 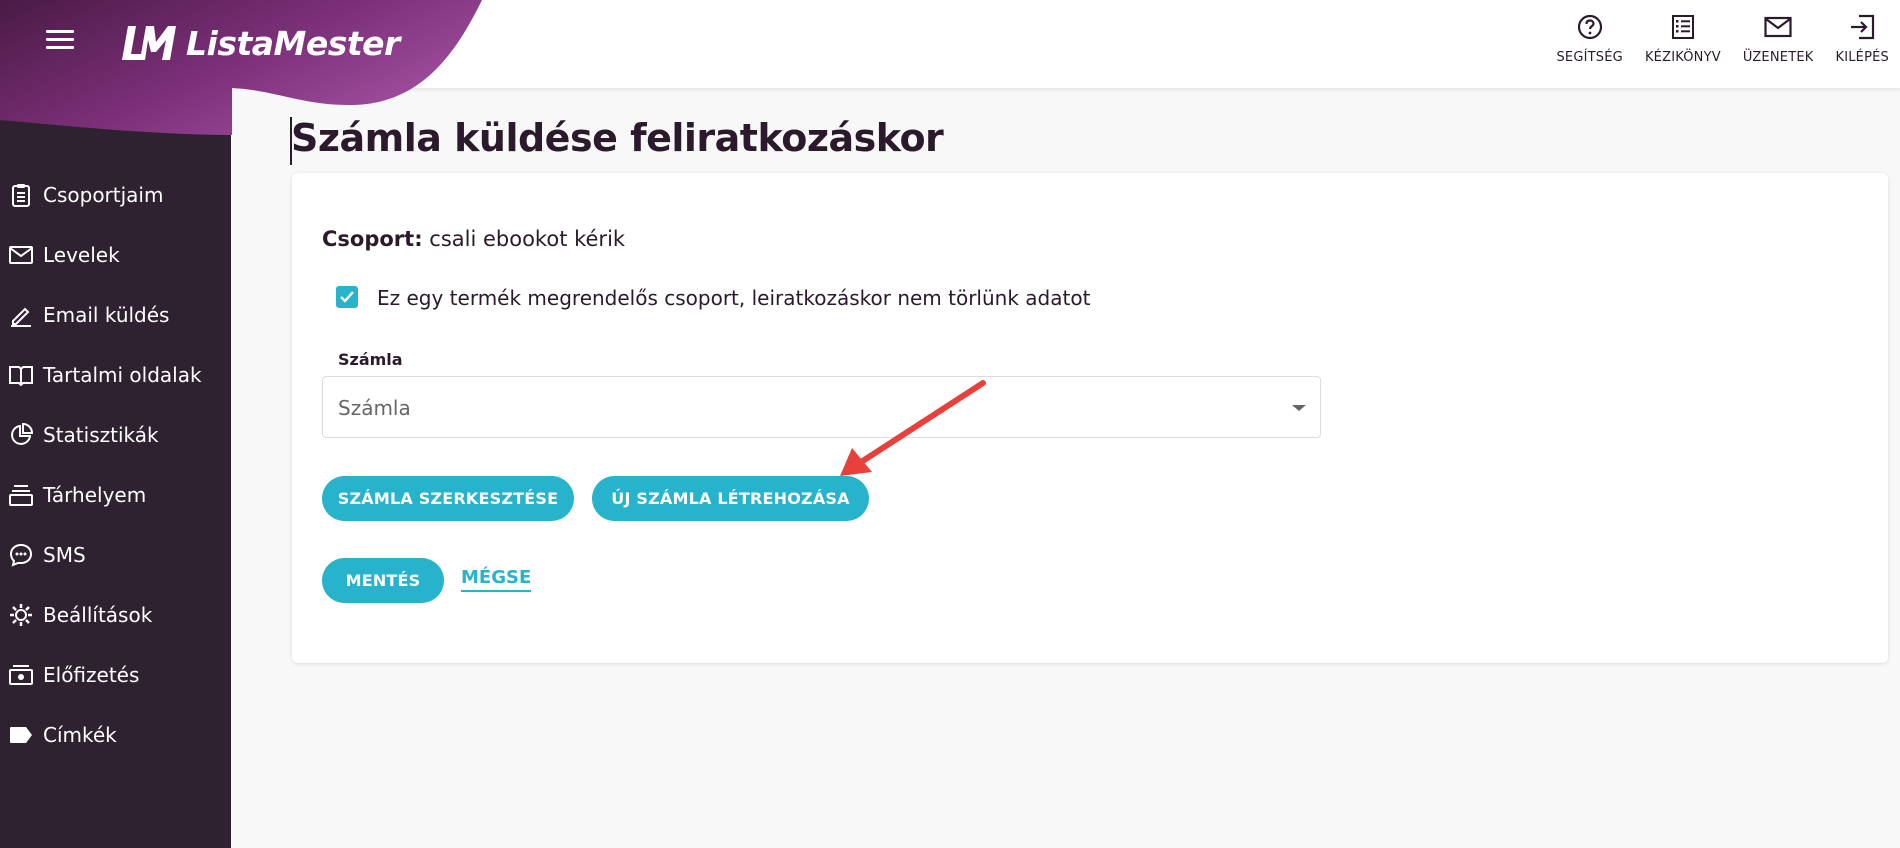 I want to click on sidebar-item-label: Tartalmi oldalak, so click(x=122, y=375).